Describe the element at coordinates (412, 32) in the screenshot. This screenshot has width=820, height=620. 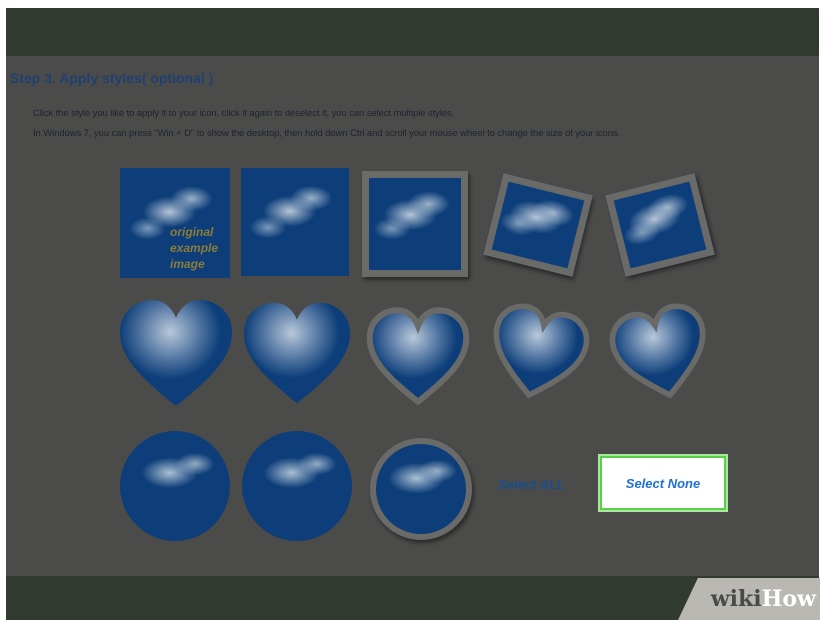
I see `top-bar` at that location.